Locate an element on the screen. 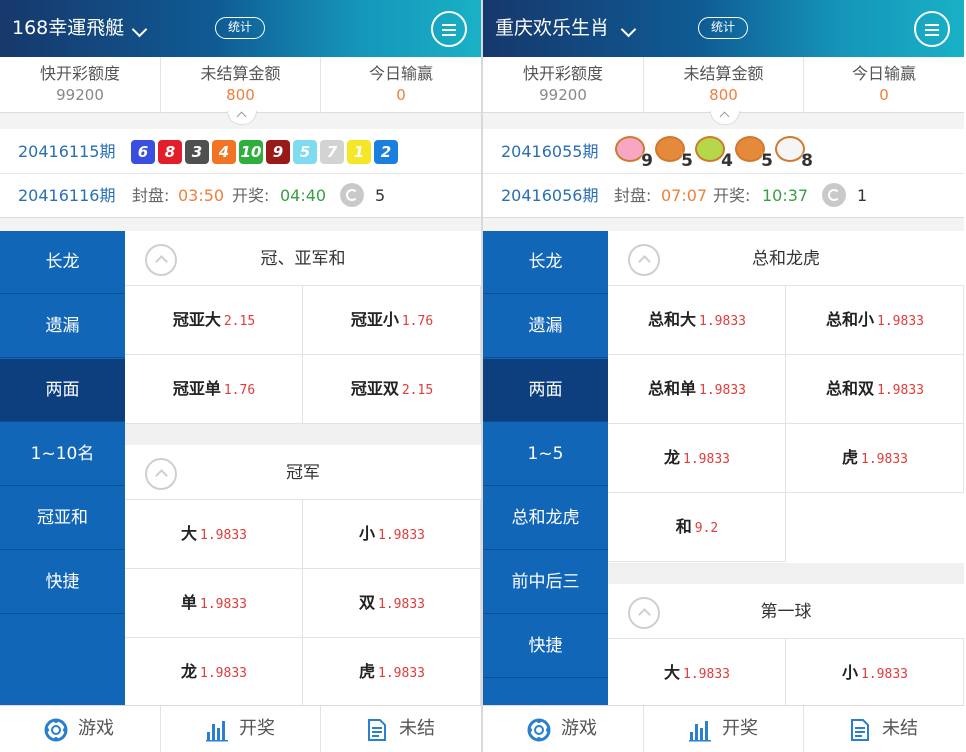 This screenshot has height=752, width=966. section-title: 总和龙虎 is located at coordinates (786, 259).